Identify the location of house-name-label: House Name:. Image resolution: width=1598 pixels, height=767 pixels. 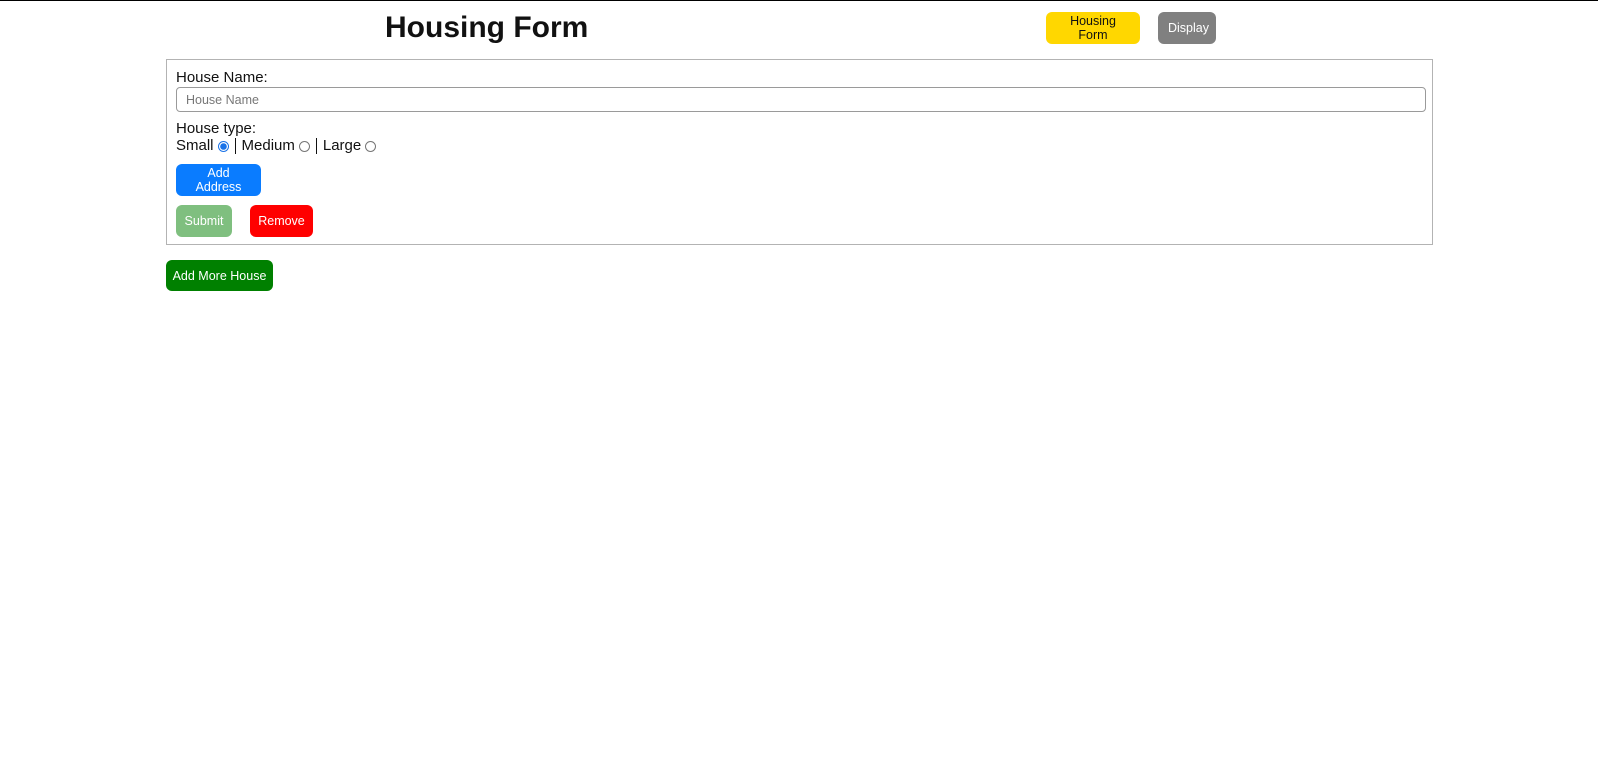
(222, 77).